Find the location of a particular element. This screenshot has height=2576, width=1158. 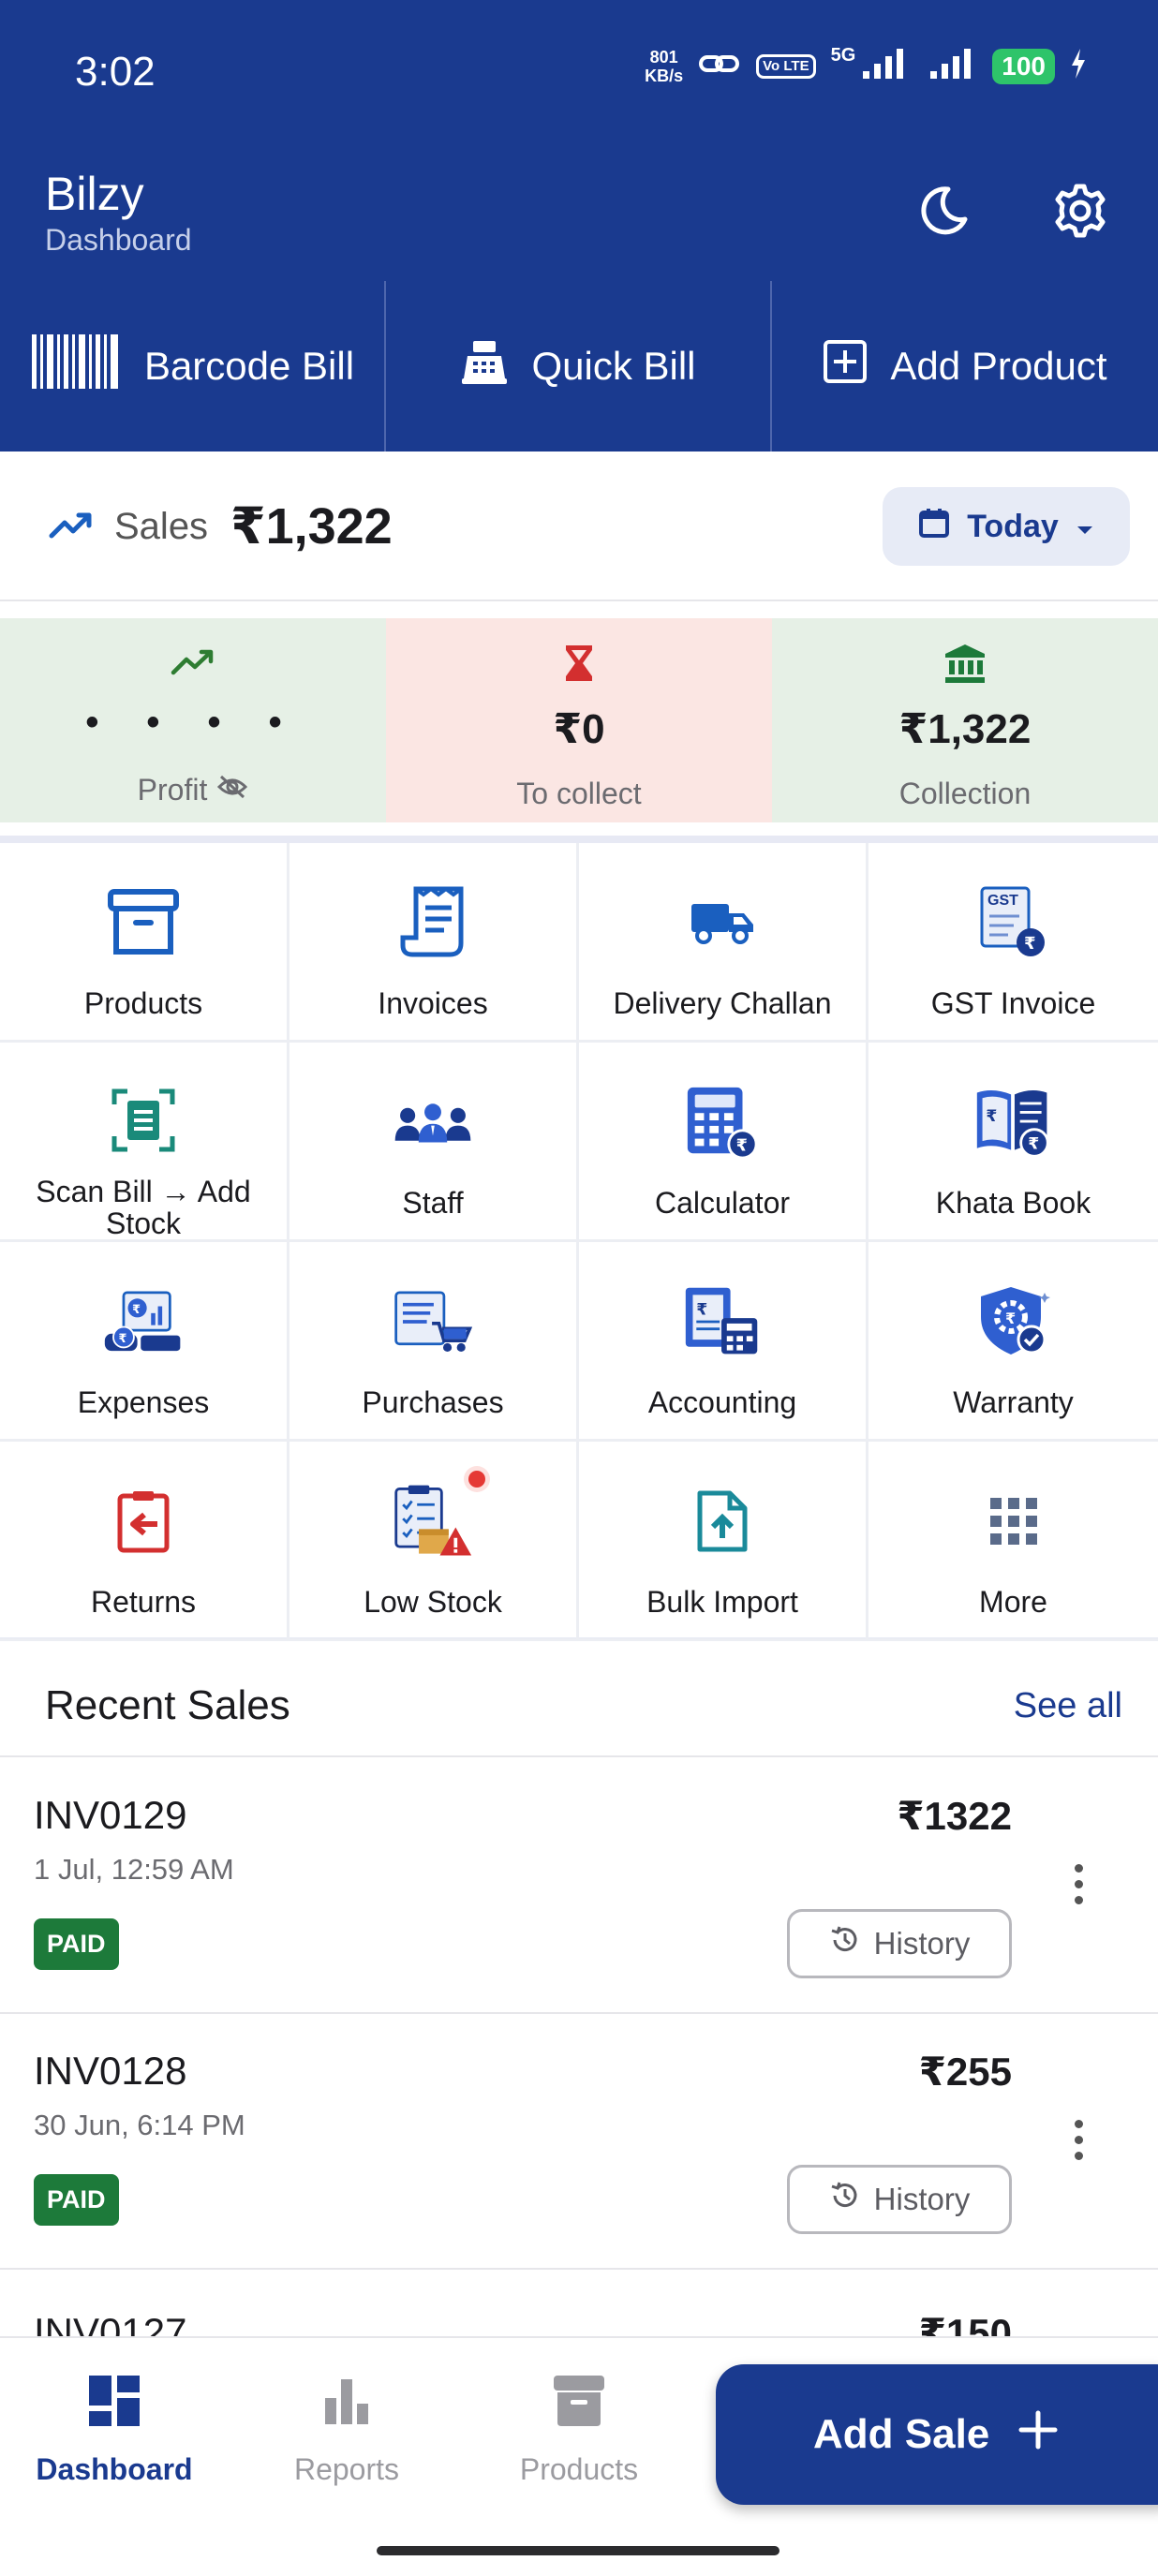

tile-scan-bill: Scan Bill → Add Stock is located at coordinates (145, 1142).